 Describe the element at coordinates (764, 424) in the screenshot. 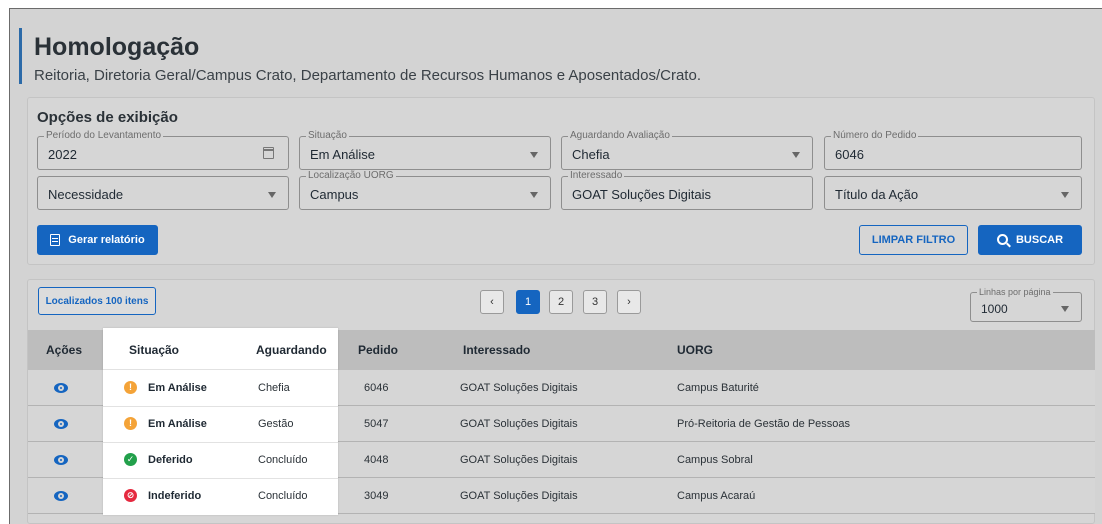

I see `row-uorg: Pró-Reitoria de Gestão de Pessoas` at that location.